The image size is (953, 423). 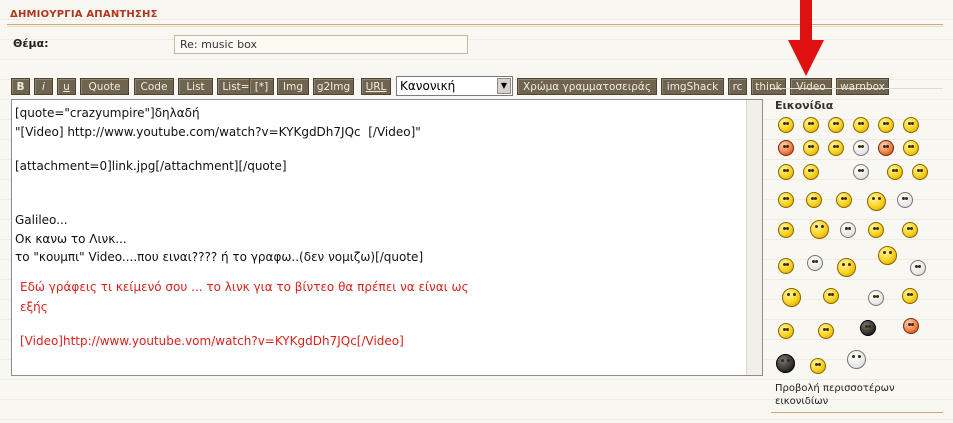 What do you see at coordinates (811, 148) in the screenshot?
I see `lol-icon` at bounding box center [811, 148].